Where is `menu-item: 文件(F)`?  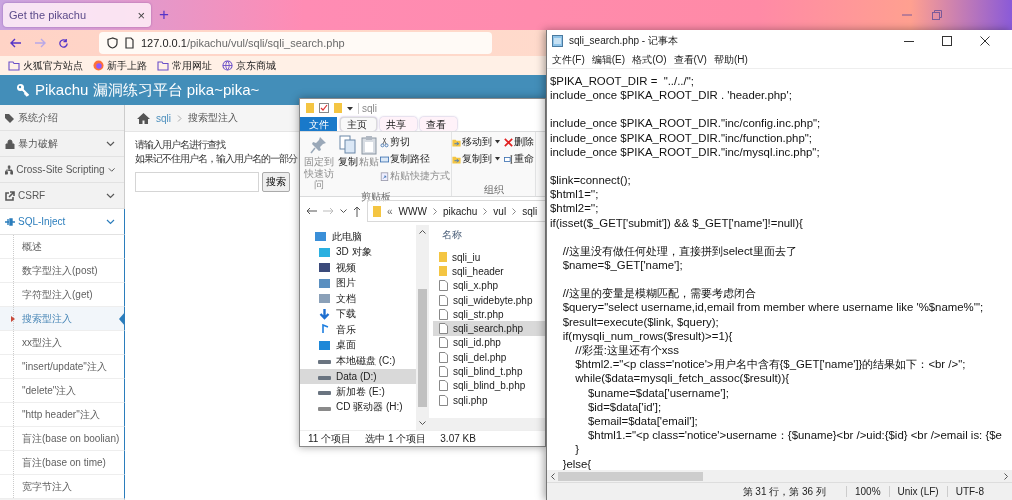
menu-item: 文件(F) is located at coordinates (568, 60).